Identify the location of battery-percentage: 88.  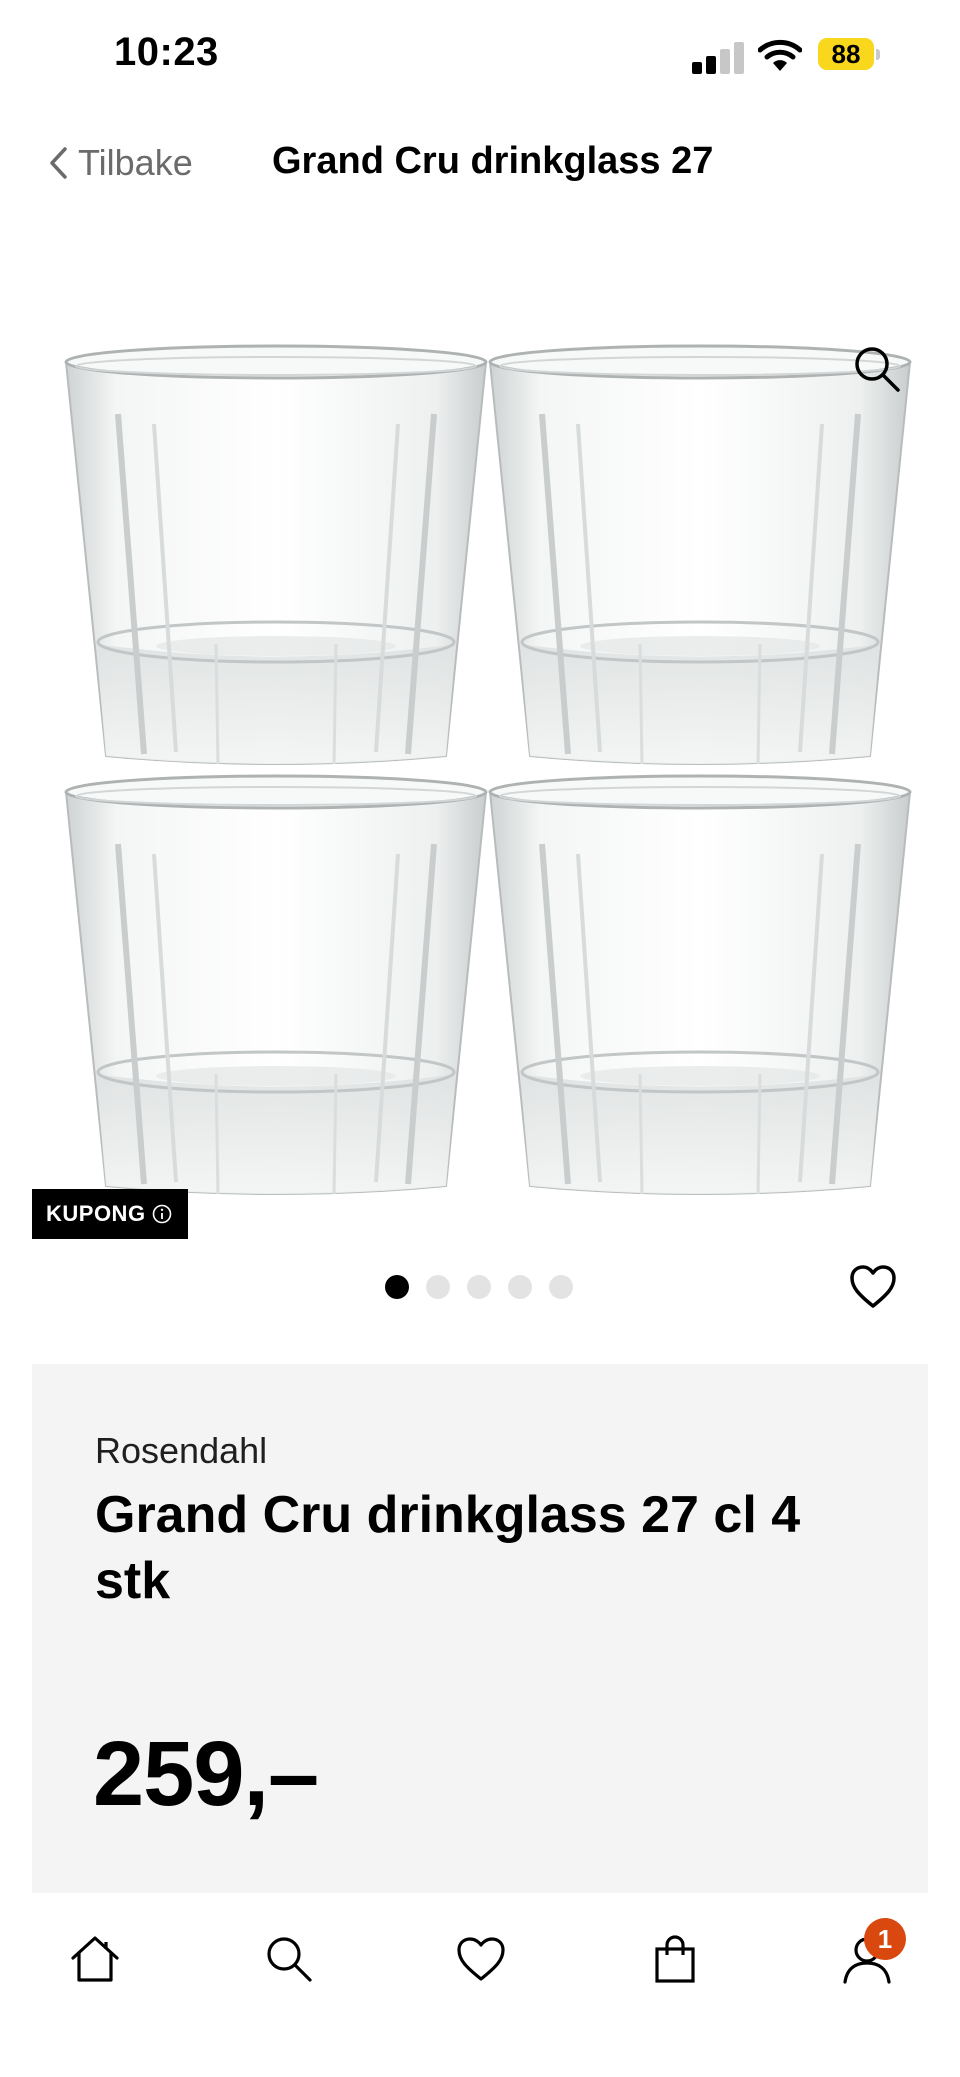
(846, 54).